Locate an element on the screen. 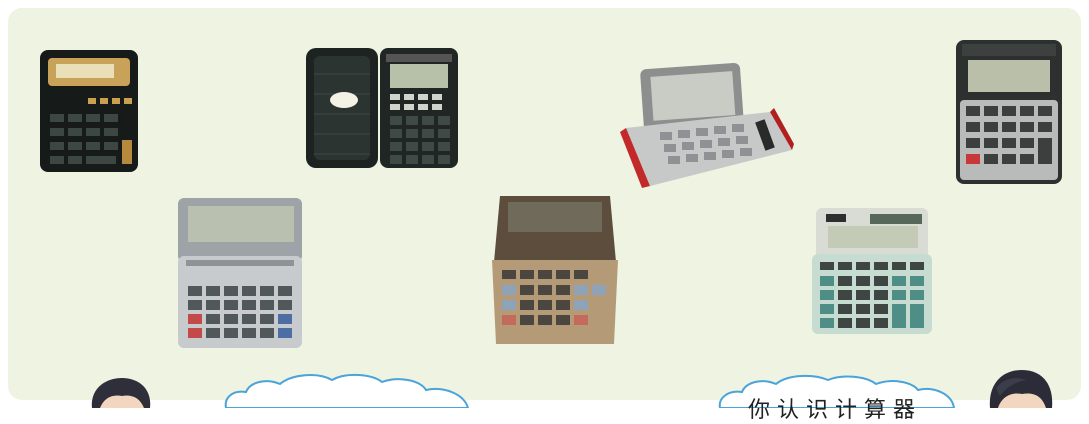 Image resolution: width=1089 pixels, height=424 pixels. calculator-bronze-folding is located at coordinates (555, 270).